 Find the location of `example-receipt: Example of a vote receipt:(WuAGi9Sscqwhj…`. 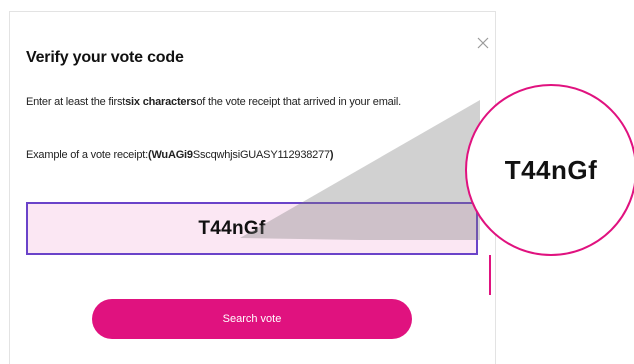

example-receipt: Example of a vote receipt:(WuAGi9Sscqwhj… is located at coordinates (246, 155).